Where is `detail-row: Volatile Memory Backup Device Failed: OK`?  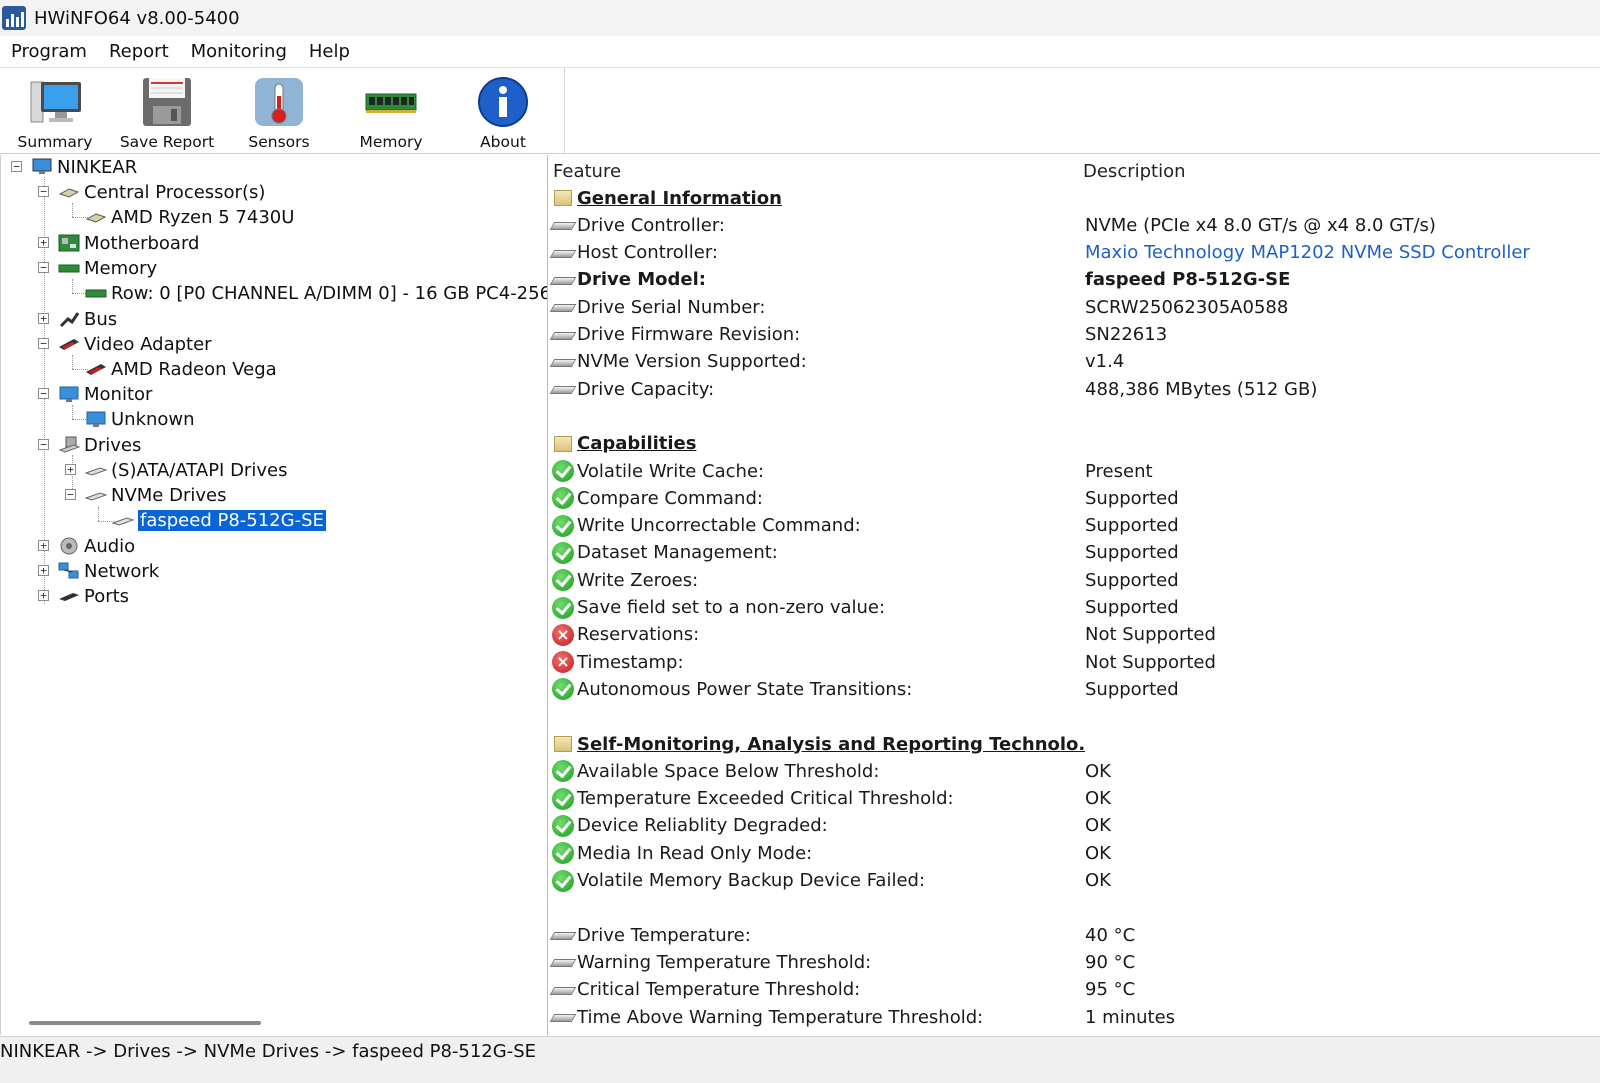
detail-row: Volatile Memory Backup Device Failed: OK is located at coordinates (1074, 881).